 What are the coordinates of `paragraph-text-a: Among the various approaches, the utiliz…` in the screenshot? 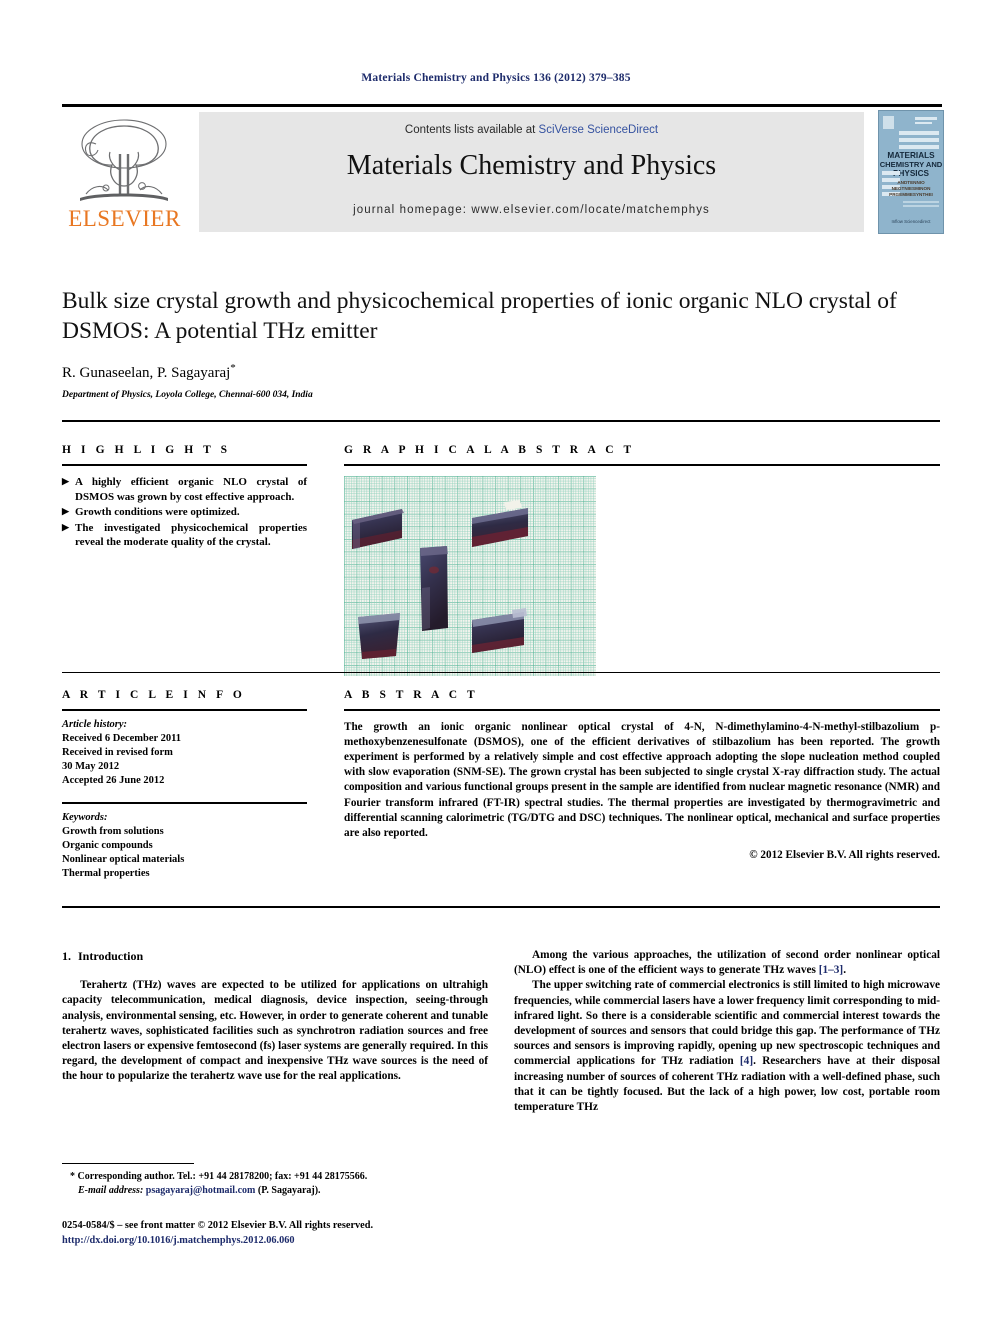 It's located at (727, 963).